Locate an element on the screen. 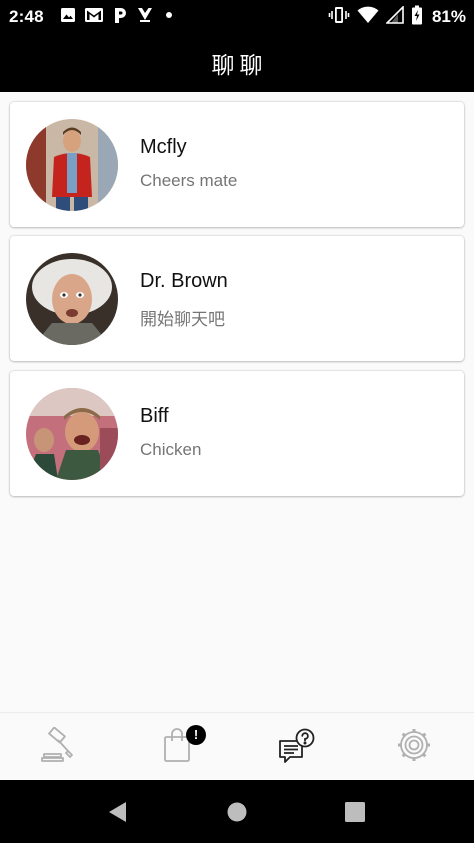 Image resolution: width=474 pixels, height=843 pixels. vibrate-icon is located at coordinates (339, 17).